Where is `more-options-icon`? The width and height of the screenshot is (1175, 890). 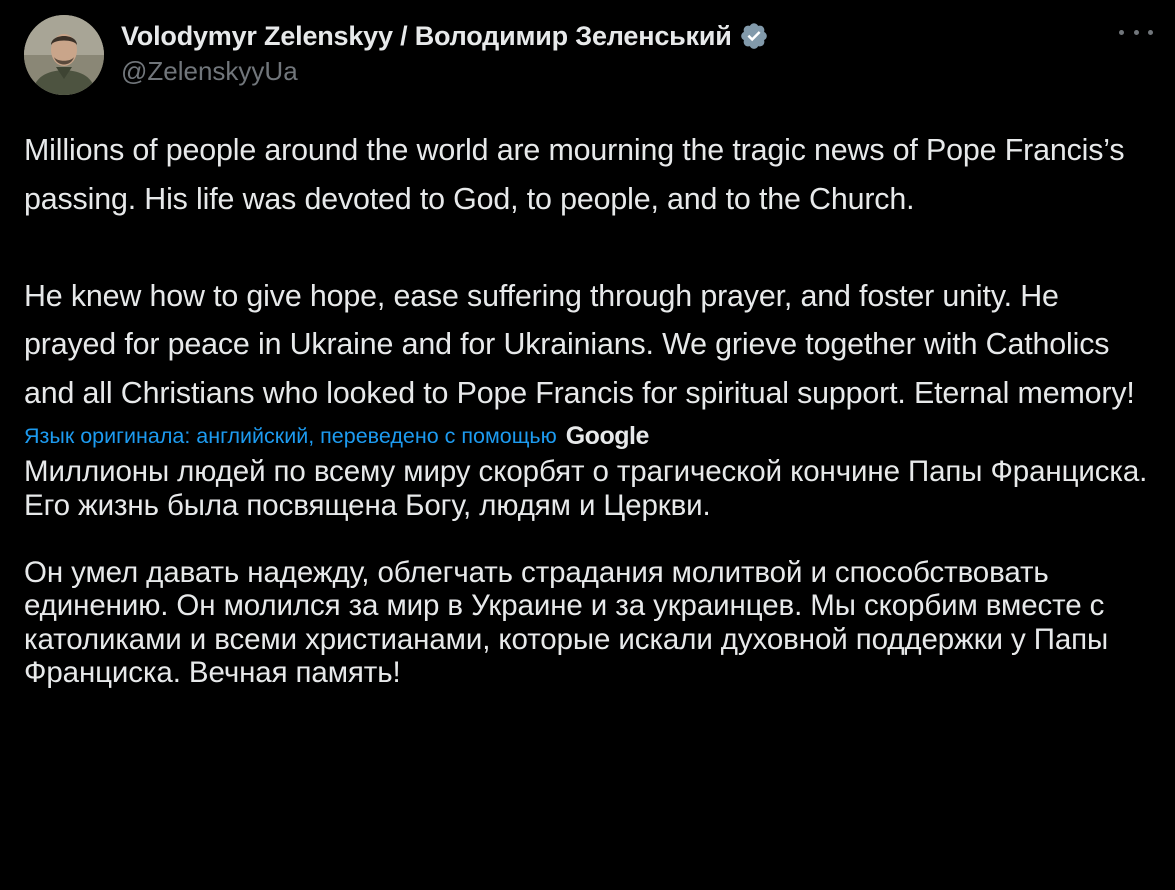
more-options-icon is located at coordinates (1136, 32).